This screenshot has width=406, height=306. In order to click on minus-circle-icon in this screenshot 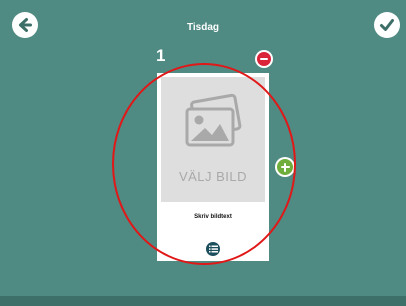, I will do `click(264, 59)`.